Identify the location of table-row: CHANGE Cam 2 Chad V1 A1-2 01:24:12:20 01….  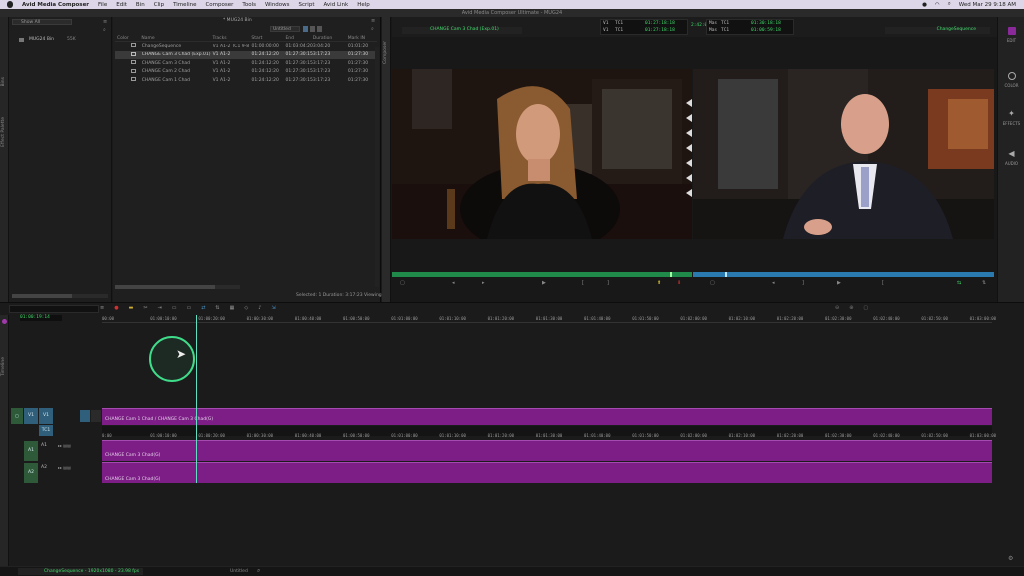
(246, 72).